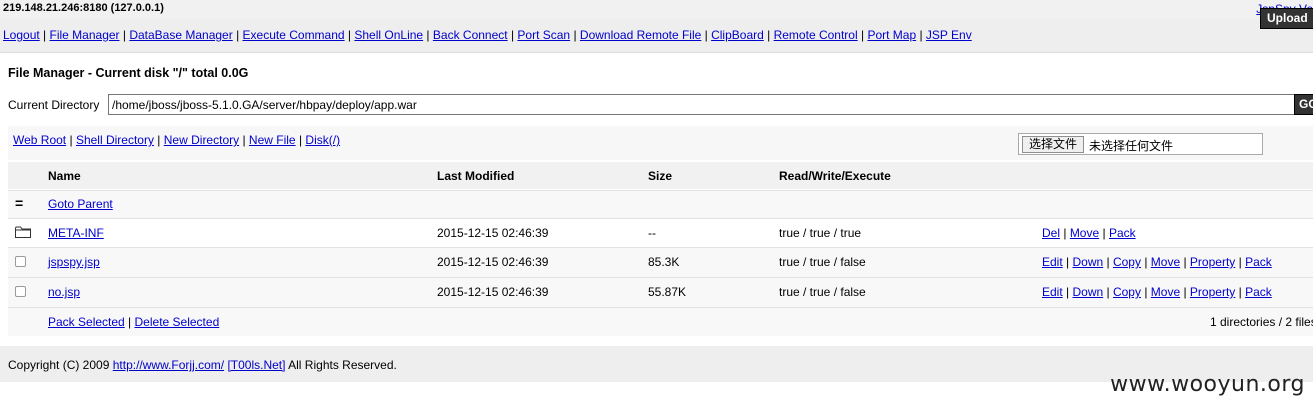 The image size is (1313, 413). I want to click on folder-icon, so click(23, 233).